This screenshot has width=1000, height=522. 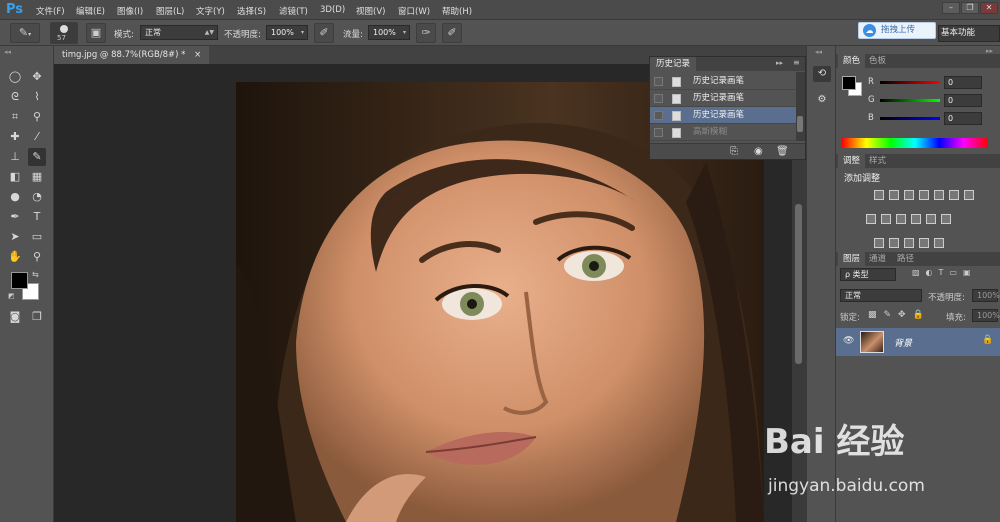 I want to click on menu-type: 文字(Y), so click(x=210, y=11).